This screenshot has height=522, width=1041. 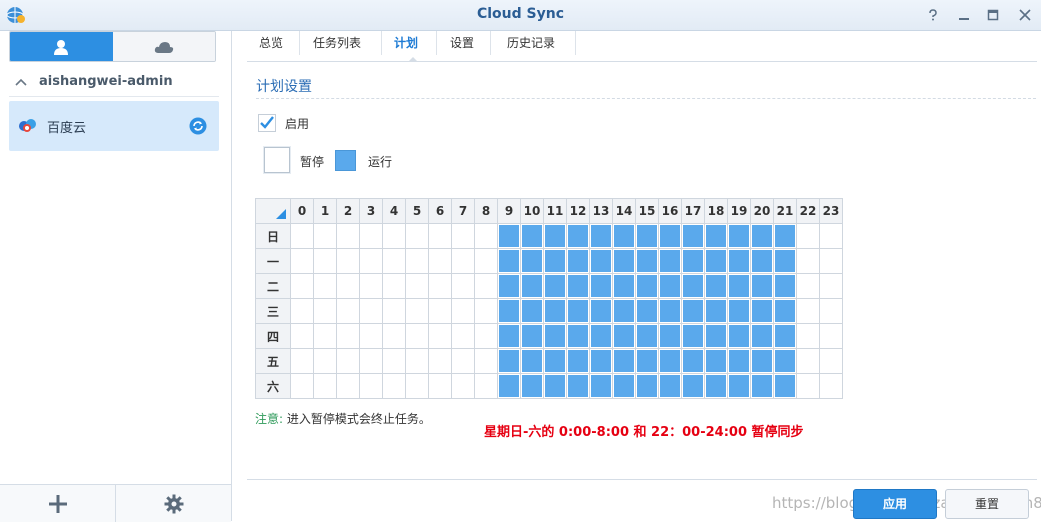 I want to click on apply-button: 应用, so click(x=895, y=504).